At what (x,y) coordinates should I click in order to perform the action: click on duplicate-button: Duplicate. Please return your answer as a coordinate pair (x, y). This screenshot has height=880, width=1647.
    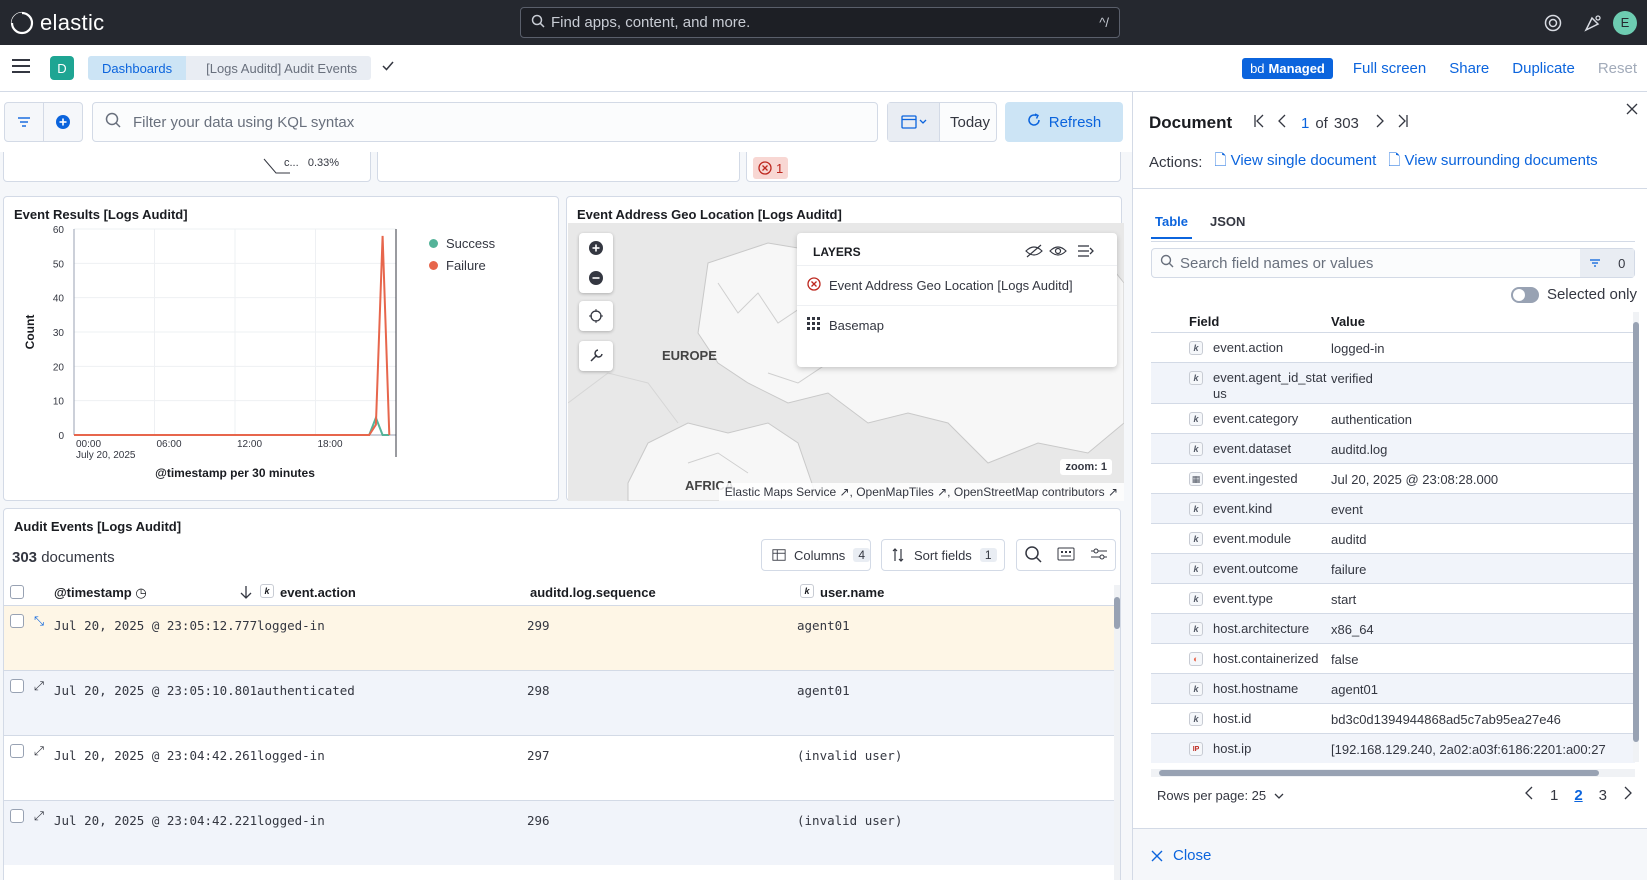
    Looking at the image, I should click on (1543, 68).